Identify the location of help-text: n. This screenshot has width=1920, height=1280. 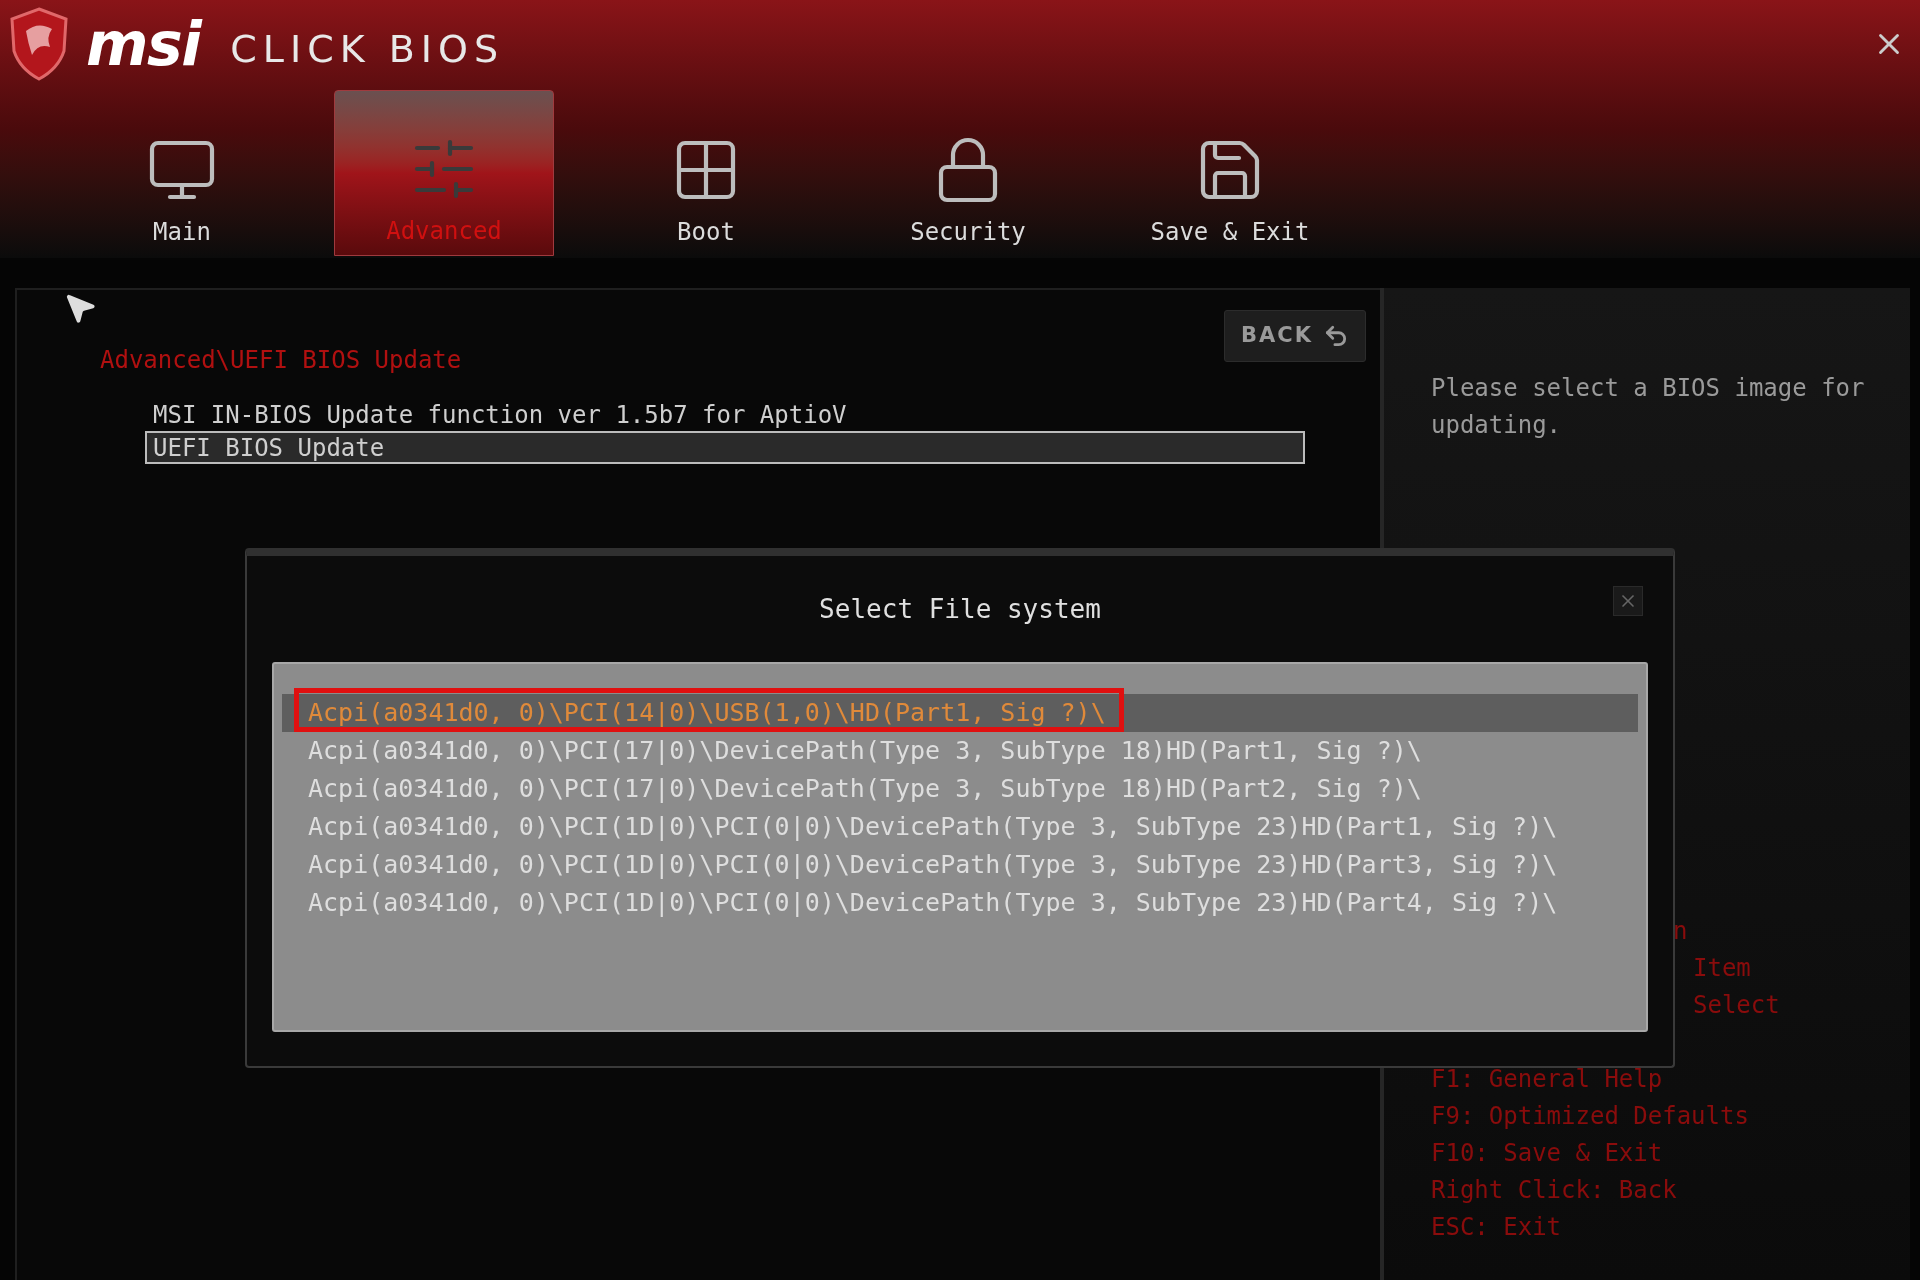
(1680, 931).